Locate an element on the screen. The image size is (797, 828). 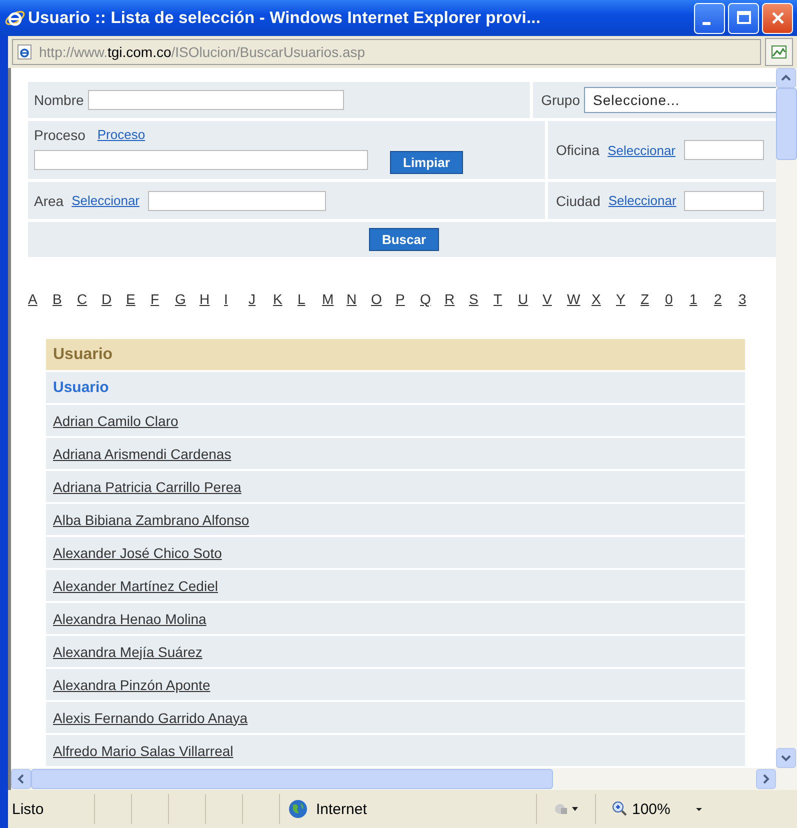
letter-link: F is located at coordinates (162, 299).